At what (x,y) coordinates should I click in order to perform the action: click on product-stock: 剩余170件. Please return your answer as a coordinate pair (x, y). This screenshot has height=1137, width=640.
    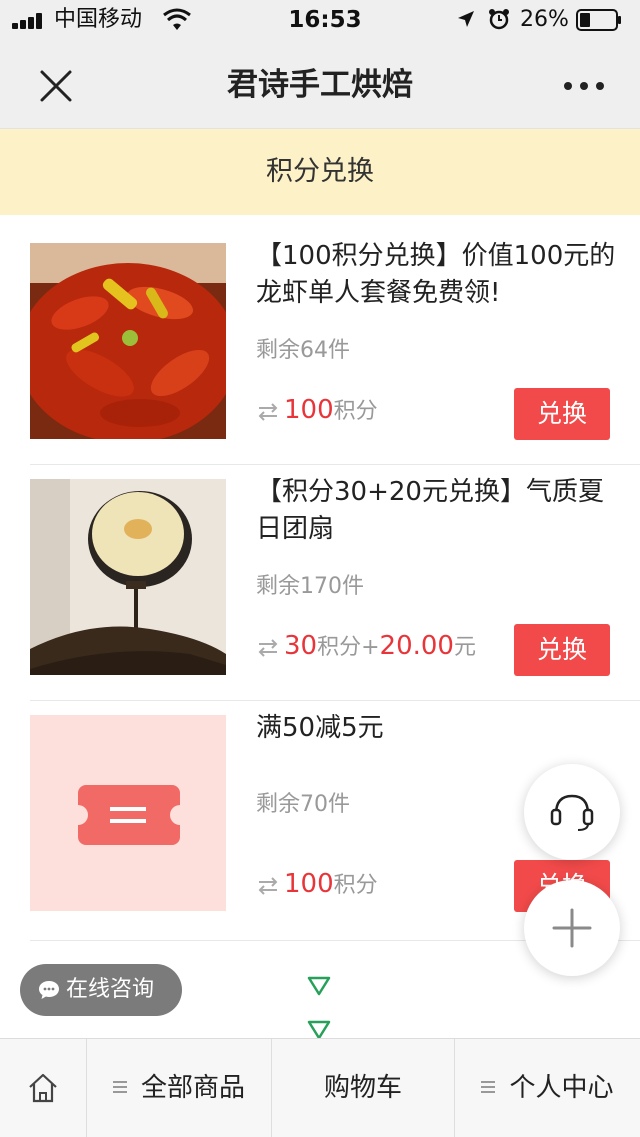
    Looking at the image, I should click on (310, 586).